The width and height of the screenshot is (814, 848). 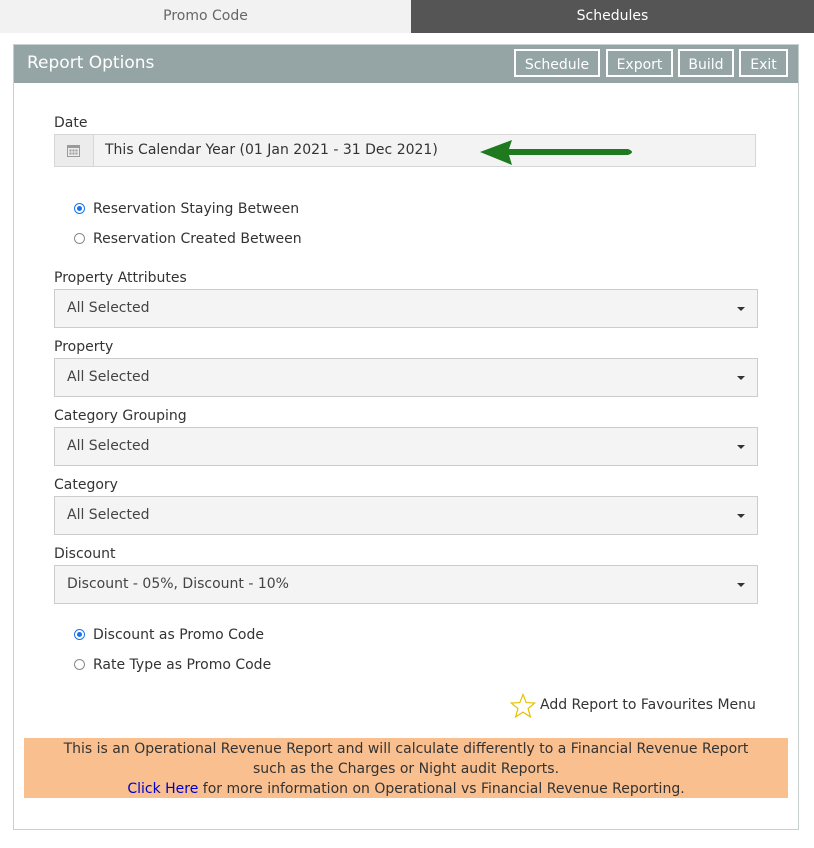 What do you see at coordinates (205, 16) in the screenshot?
I see `tab-promo-code: Promo Code` at bounding box center [205, 16].